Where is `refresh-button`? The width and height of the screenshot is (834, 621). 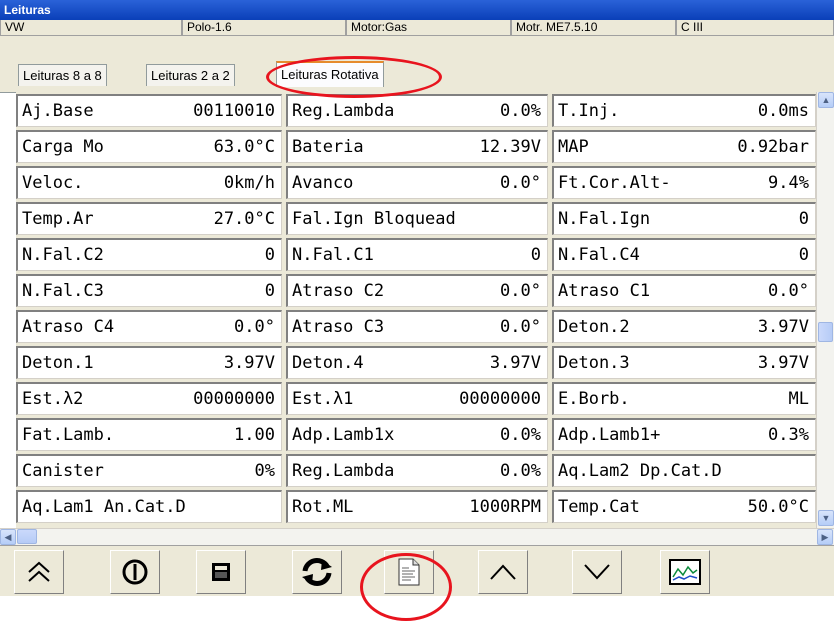 refresh-button is located at coordinates (317, 572).